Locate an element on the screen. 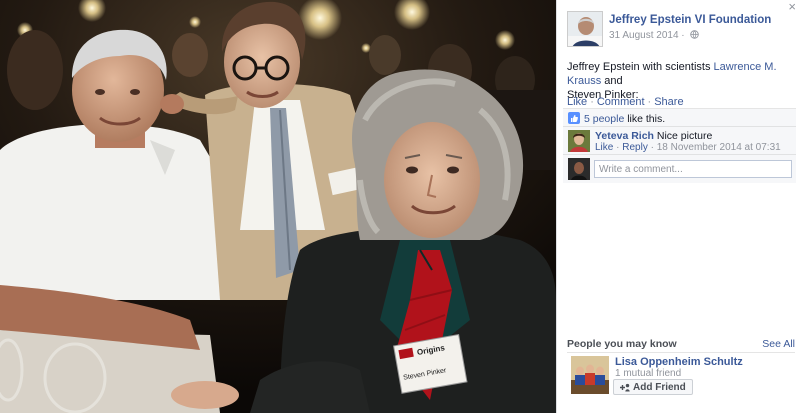  add-friend-button: Add Friend is located at coordinates (653, 387).